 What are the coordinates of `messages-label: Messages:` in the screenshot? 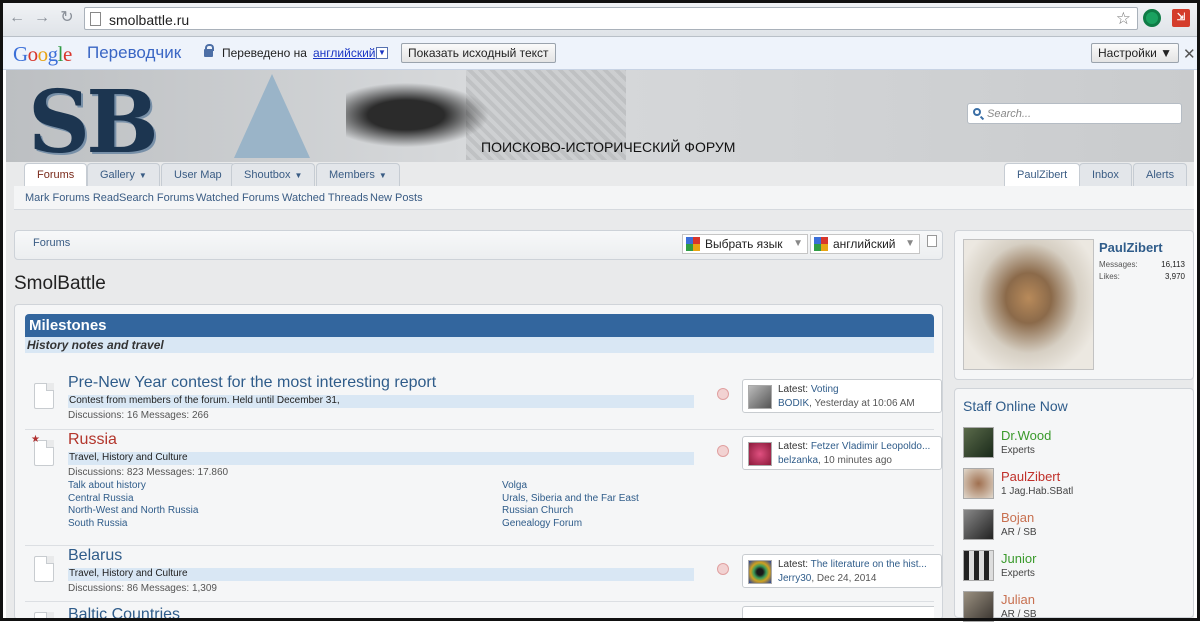 It's located at (1118, 264).